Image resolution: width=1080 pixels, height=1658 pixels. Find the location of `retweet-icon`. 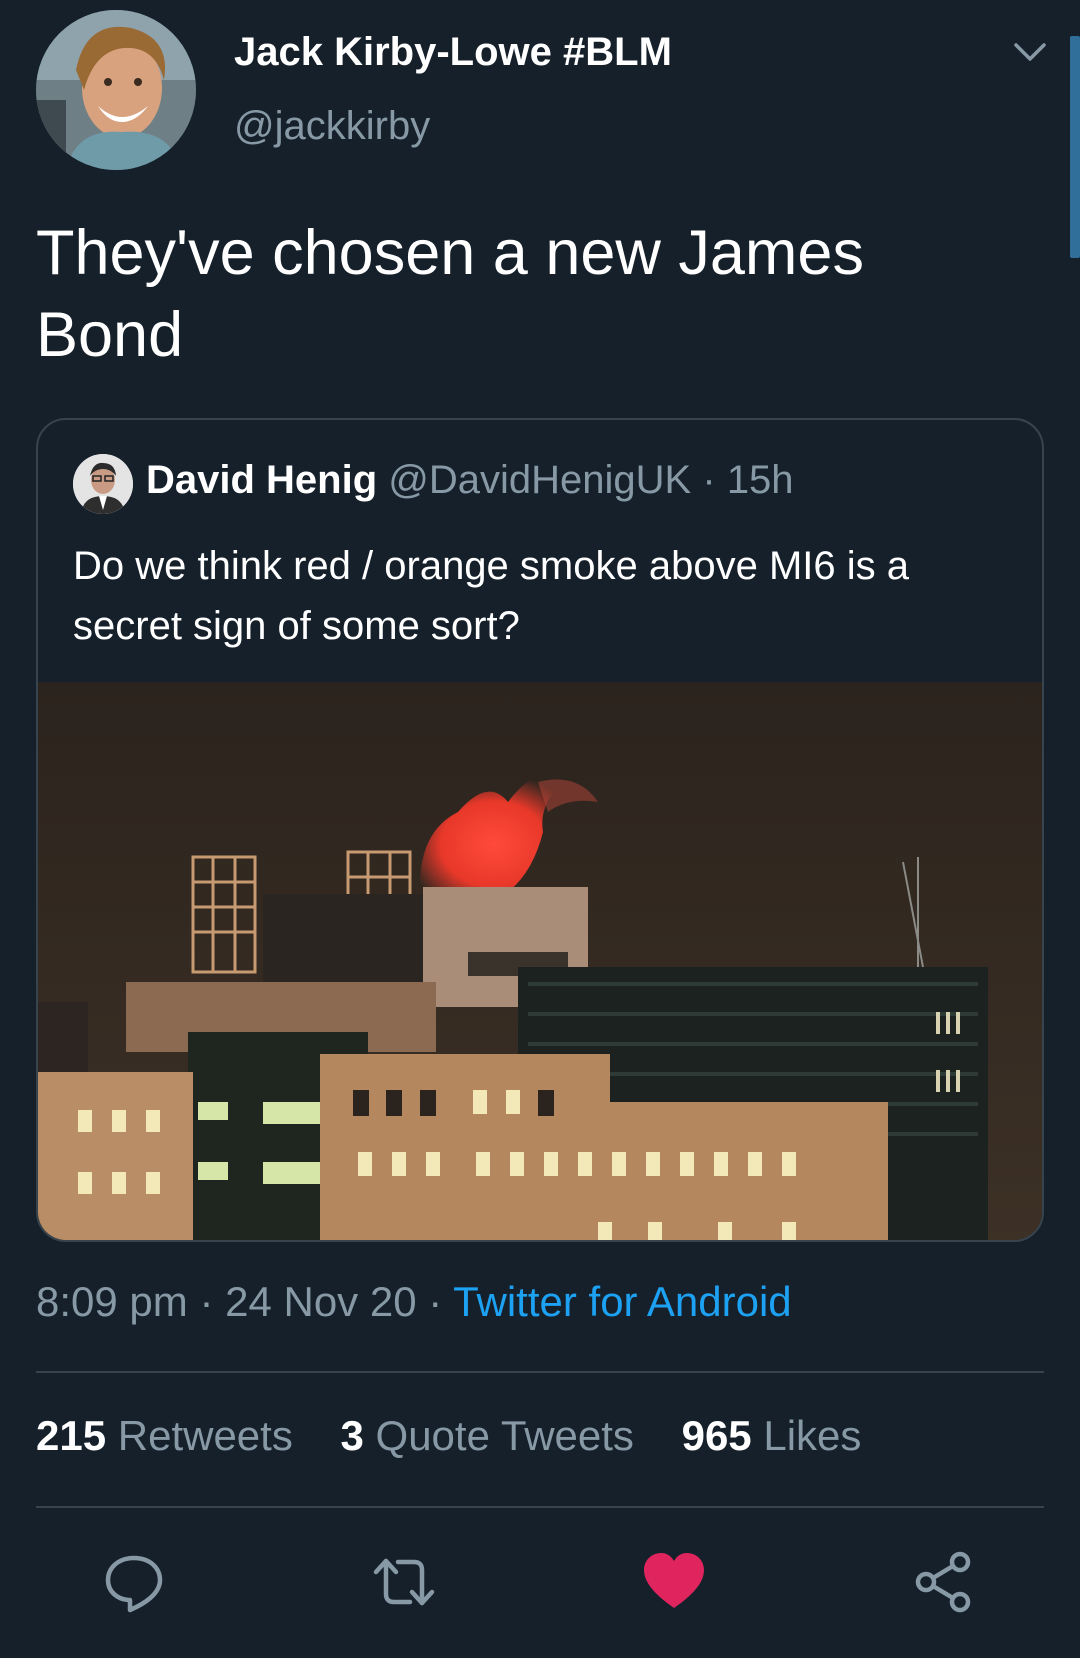

retweet-icon is located at coordinates (404, 1582).